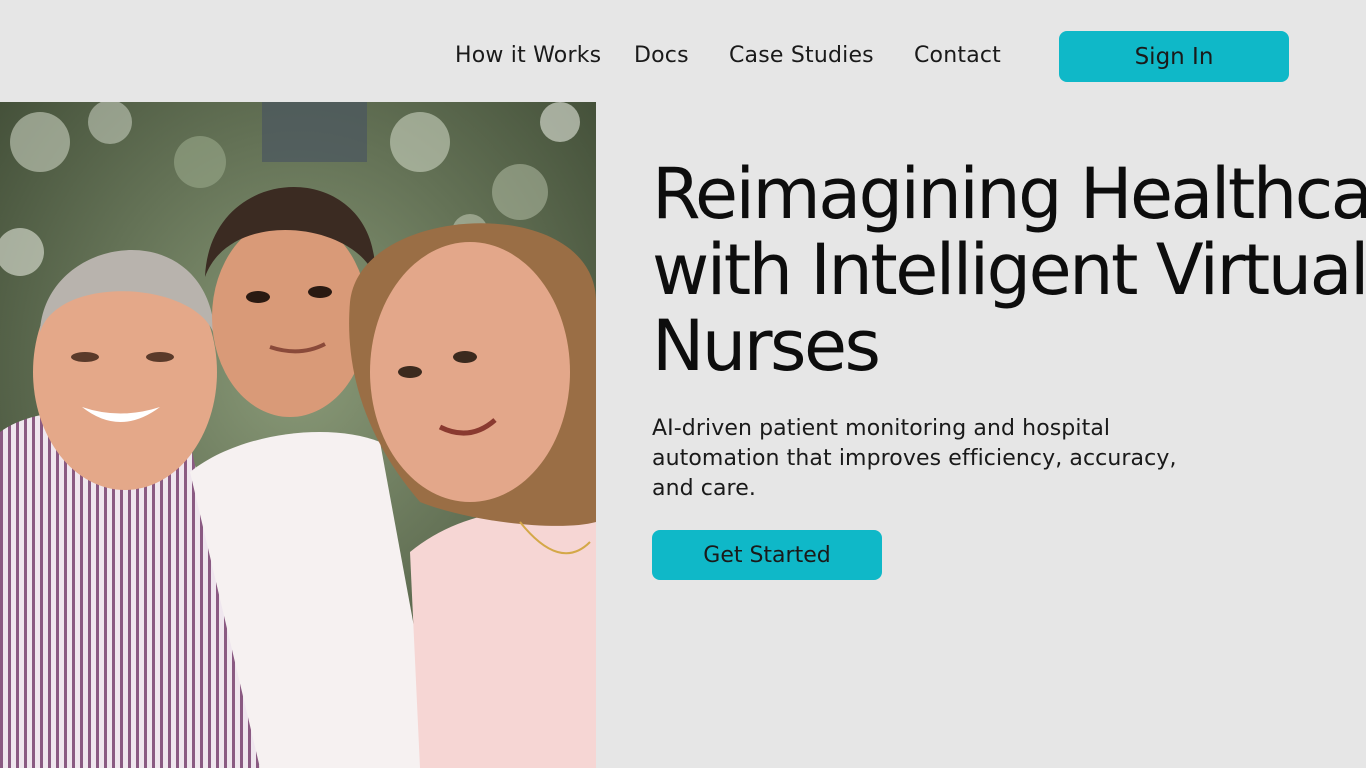  What do you see at coordinates (1009, 194) in the screenshot?
I see `headline-line-1: Reimagining Healthcare` at bounding box center [1009, 194].